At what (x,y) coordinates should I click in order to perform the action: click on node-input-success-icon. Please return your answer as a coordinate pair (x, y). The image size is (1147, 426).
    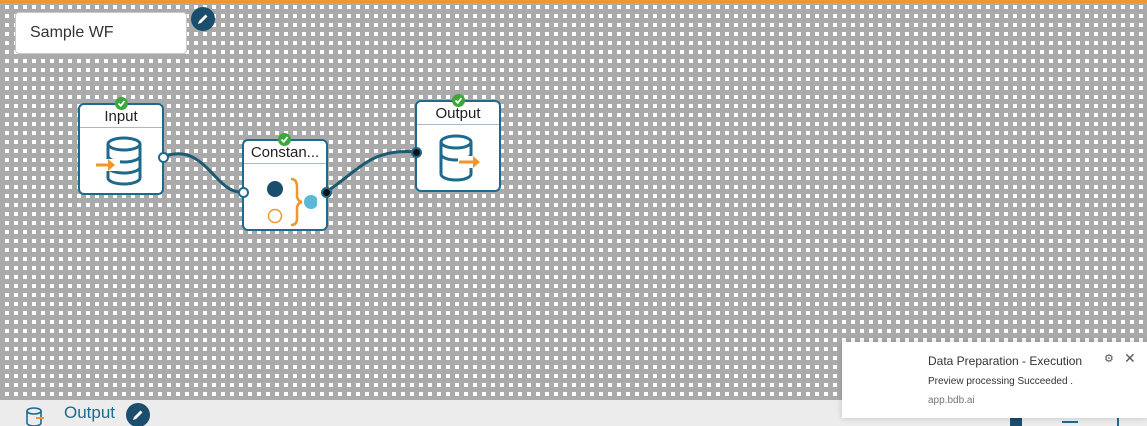
    Looking at the image, I should click on (121, 103).